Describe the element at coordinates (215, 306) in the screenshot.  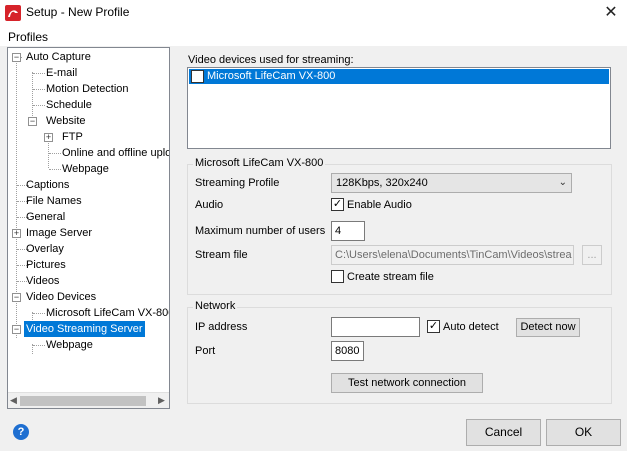
I see `network-group-title: Network` at that location.